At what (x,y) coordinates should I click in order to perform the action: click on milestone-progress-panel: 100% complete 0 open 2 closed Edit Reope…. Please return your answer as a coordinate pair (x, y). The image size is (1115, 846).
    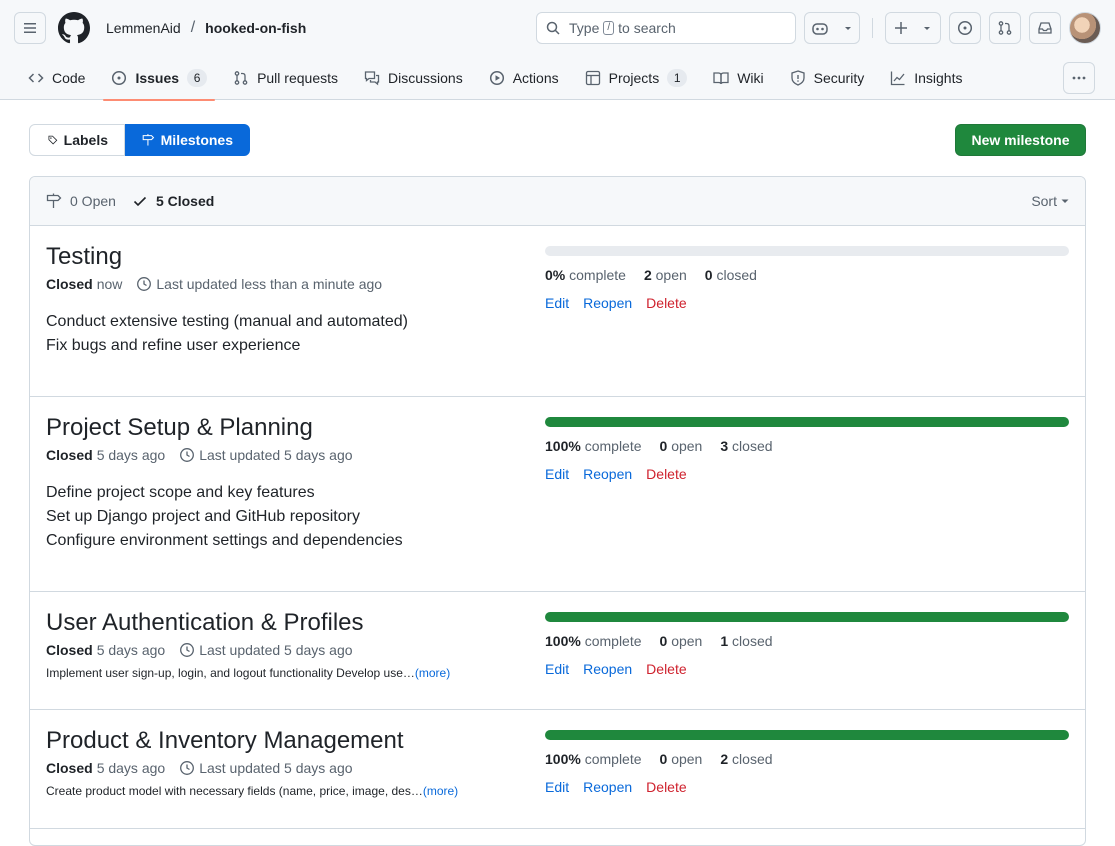
    Looking at the image, I should click on (807, 762).